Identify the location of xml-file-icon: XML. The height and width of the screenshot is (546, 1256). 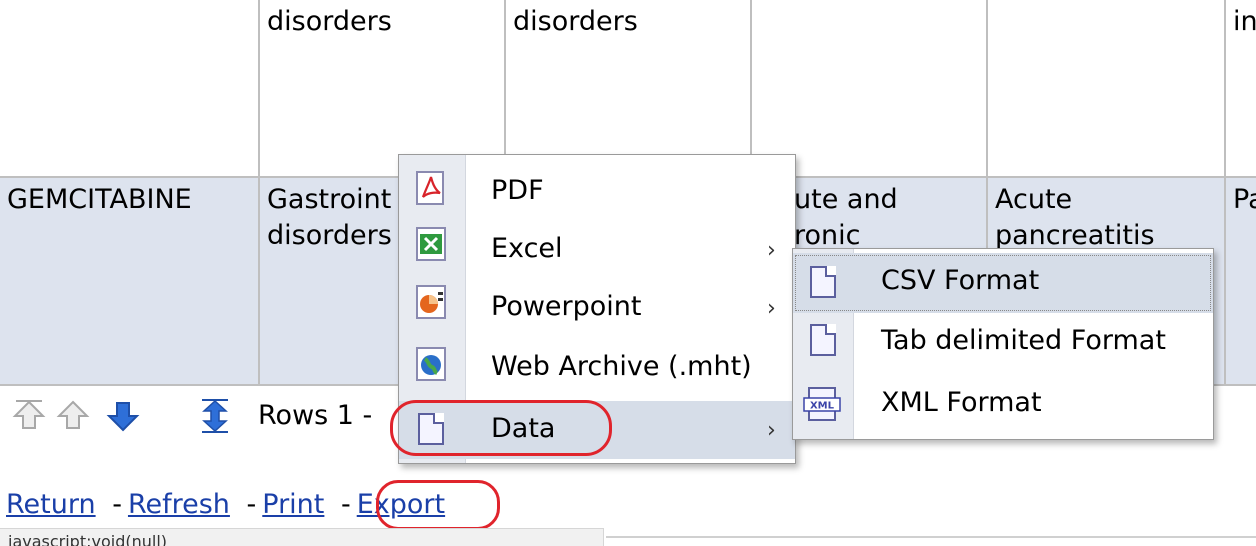
(822, 404).